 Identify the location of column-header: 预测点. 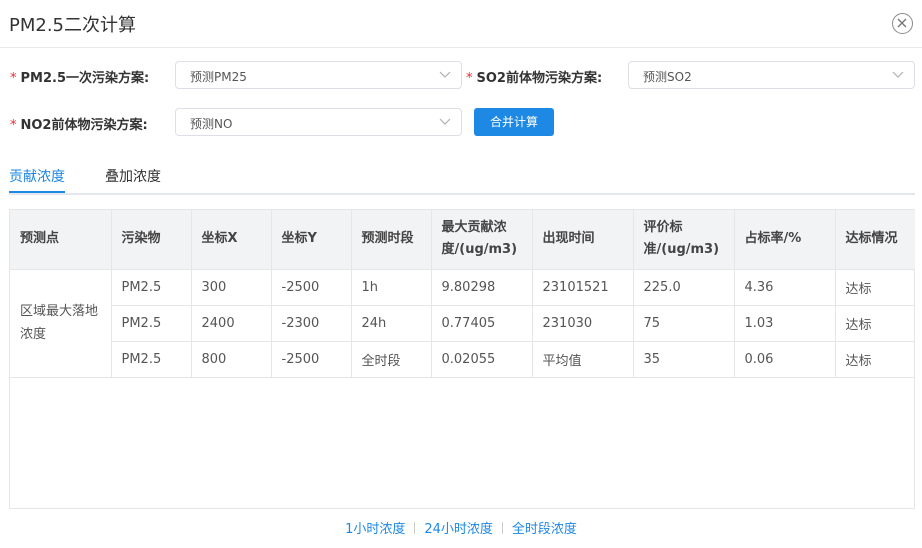
(61, 240).